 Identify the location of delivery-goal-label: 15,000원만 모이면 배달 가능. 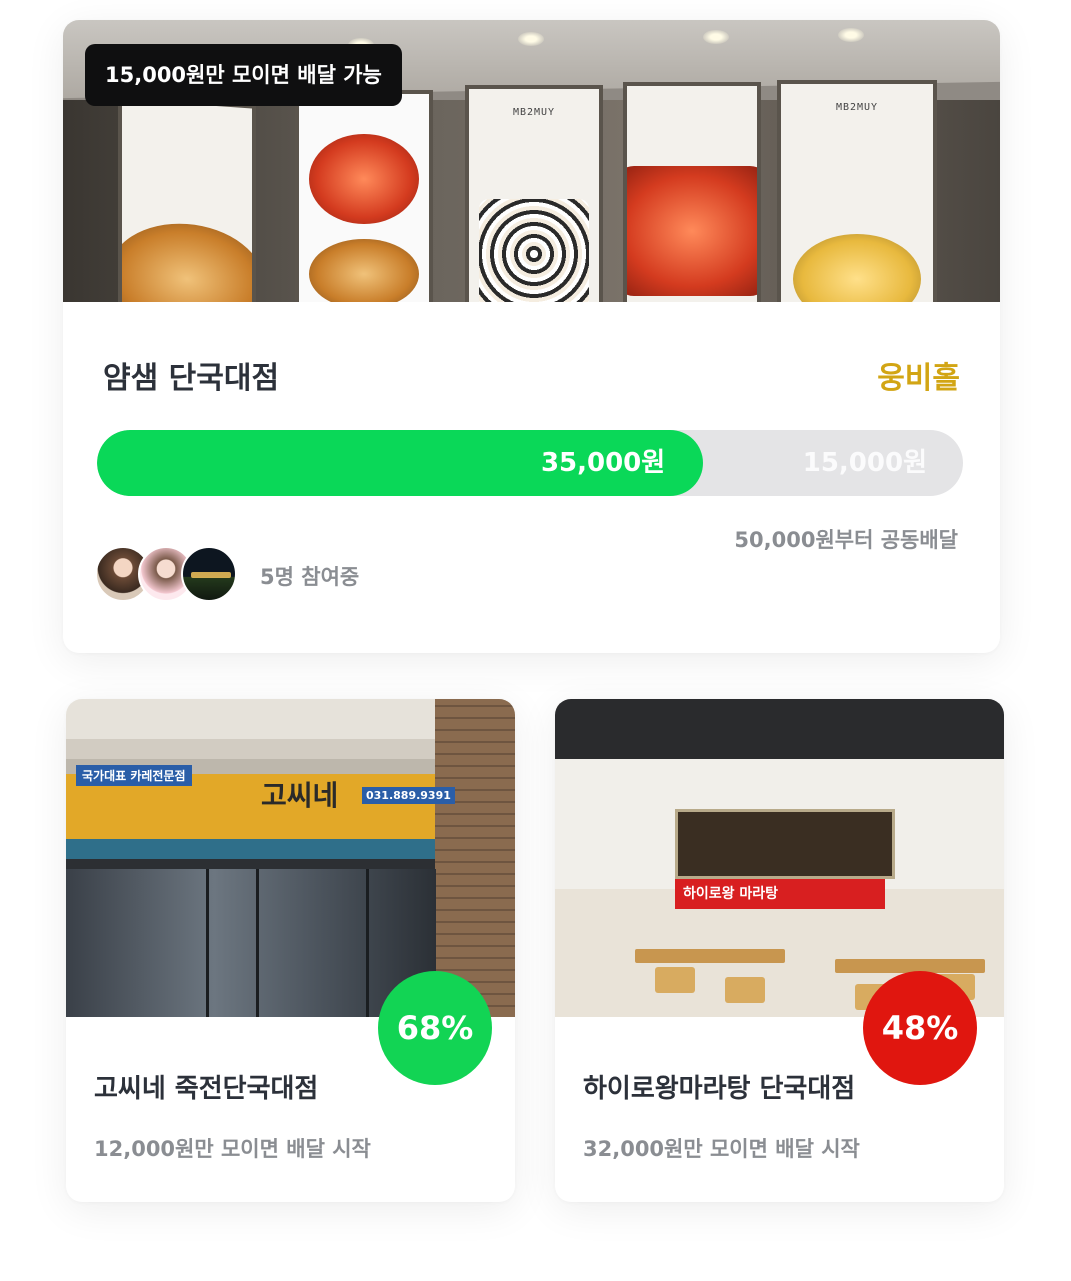
(243, 75).